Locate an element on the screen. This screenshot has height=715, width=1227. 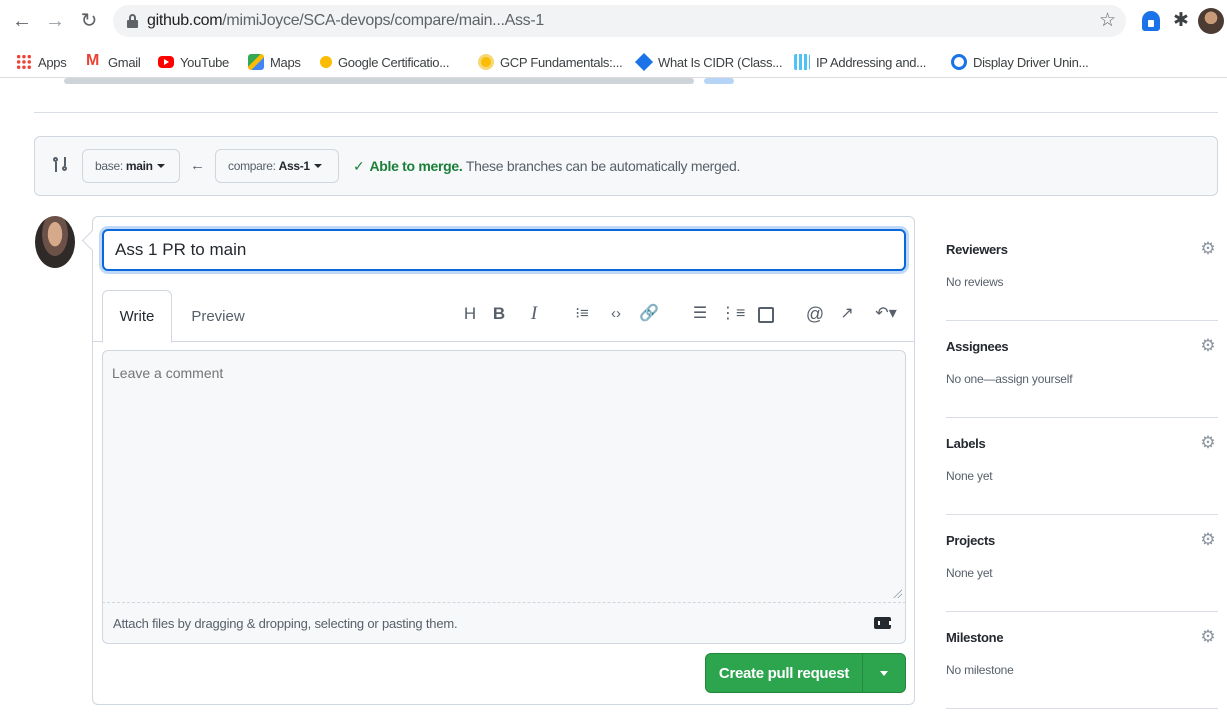
left-arrow-icon: ← is located at coordinates (197, 165).